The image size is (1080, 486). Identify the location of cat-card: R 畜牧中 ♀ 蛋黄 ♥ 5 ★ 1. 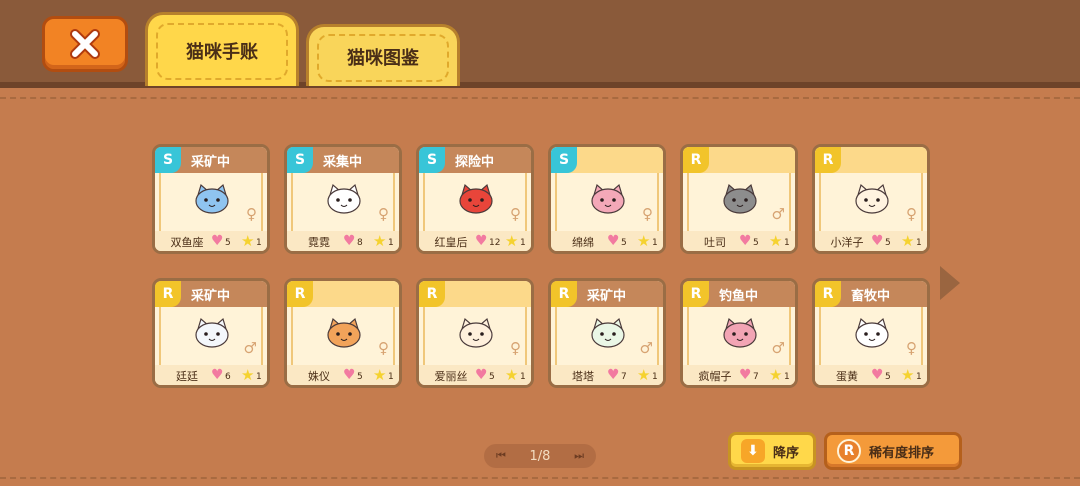
(871, 333).